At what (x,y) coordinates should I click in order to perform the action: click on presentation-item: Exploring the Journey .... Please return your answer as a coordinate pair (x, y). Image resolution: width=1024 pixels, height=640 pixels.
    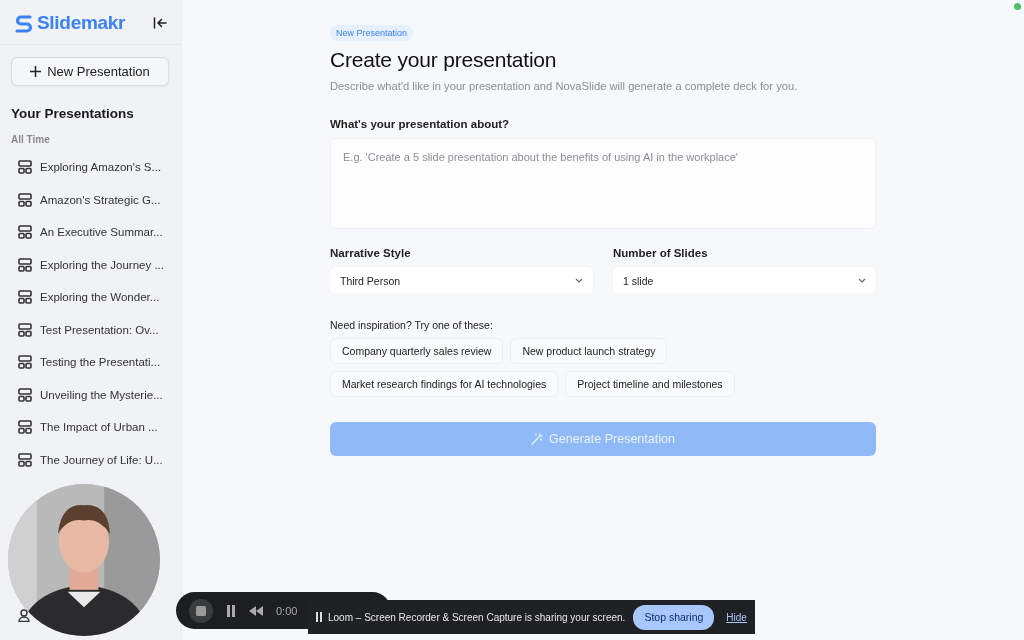
    Looking at the image, I should click on (90, 264).